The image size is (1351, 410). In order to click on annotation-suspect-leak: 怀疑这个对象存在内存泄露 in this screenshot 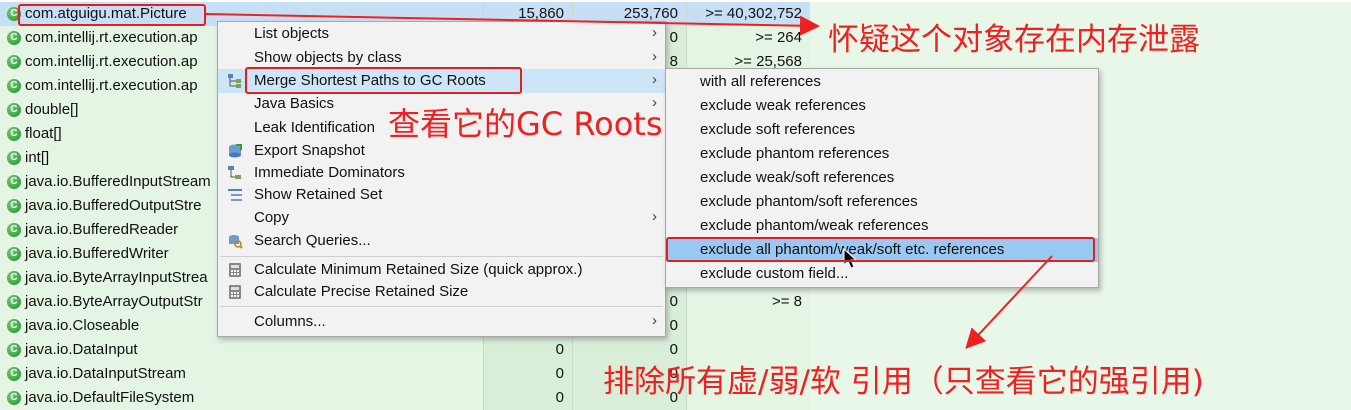, I will do `click(1014, 40)`.